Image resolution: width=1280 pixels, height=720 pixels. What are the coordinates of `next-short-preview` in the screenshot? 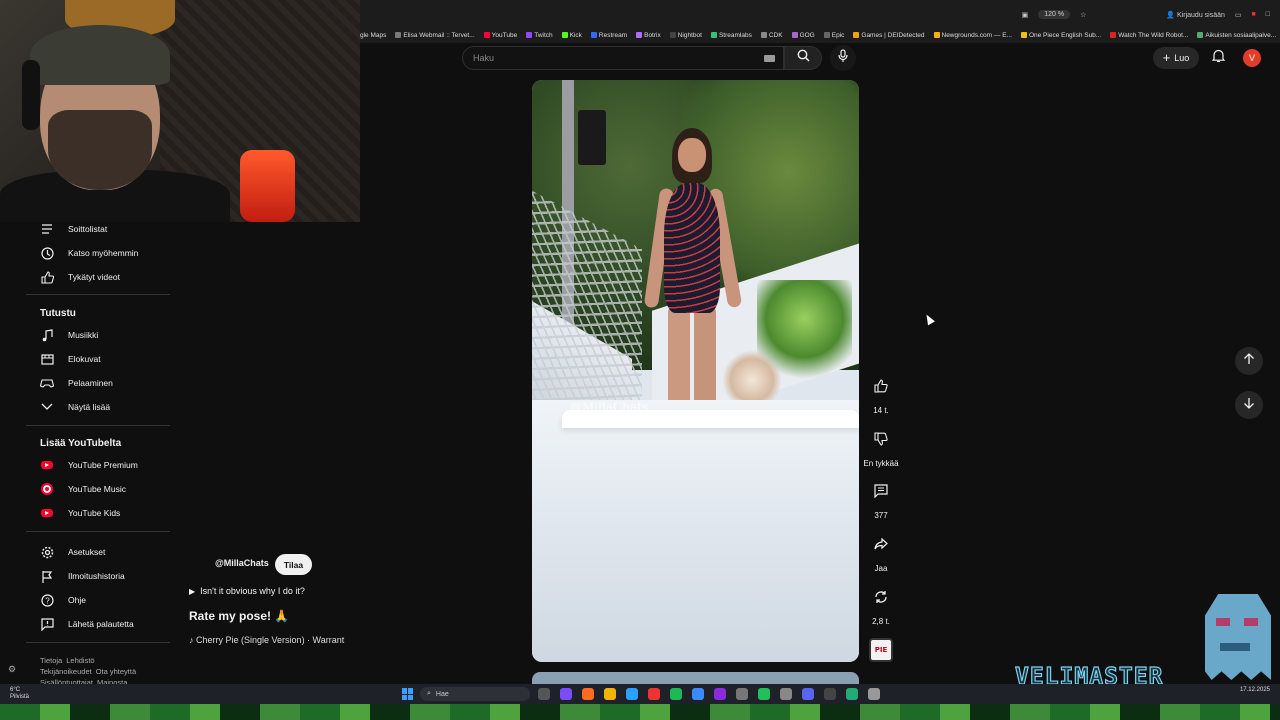 It's located at (695, 678).